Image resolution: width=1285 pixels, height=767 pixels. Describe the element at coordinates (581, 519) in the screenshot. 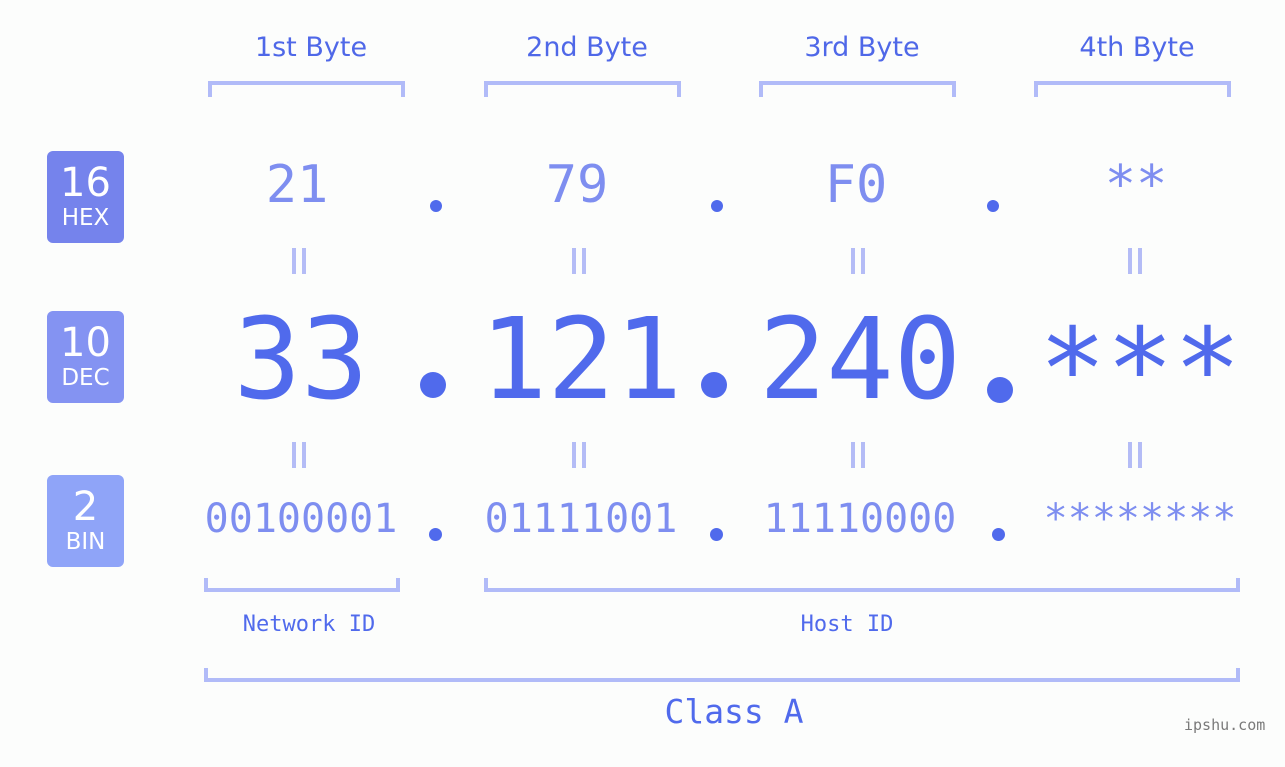

I see `bin-value-2: 01111001` at that location.